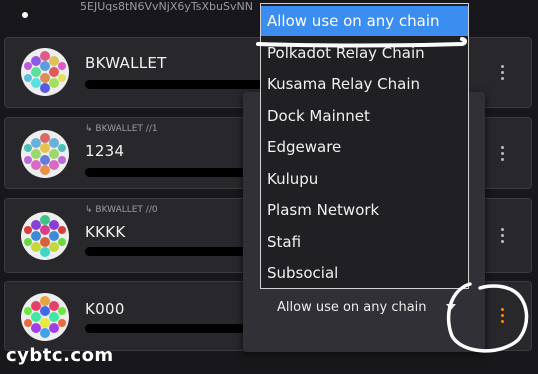  I want to click on chain-option: Kusama Relay Chain, so click(364, 84).